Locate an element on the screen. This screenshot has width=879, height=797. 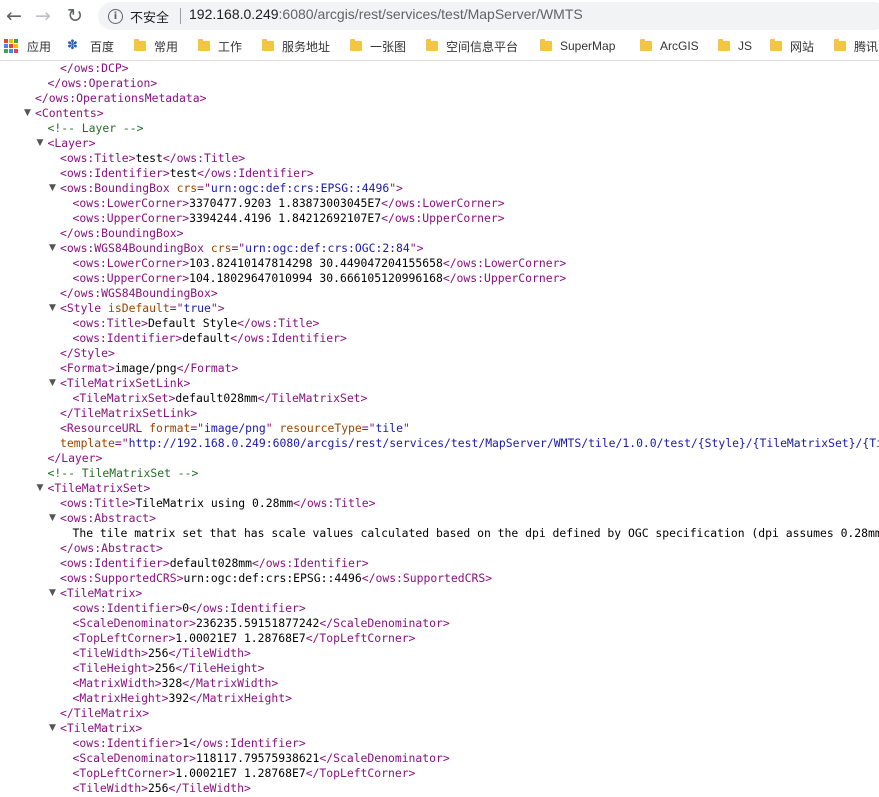
xml-tag: </ScaleDenominator> is located at coordinates (384, 758).